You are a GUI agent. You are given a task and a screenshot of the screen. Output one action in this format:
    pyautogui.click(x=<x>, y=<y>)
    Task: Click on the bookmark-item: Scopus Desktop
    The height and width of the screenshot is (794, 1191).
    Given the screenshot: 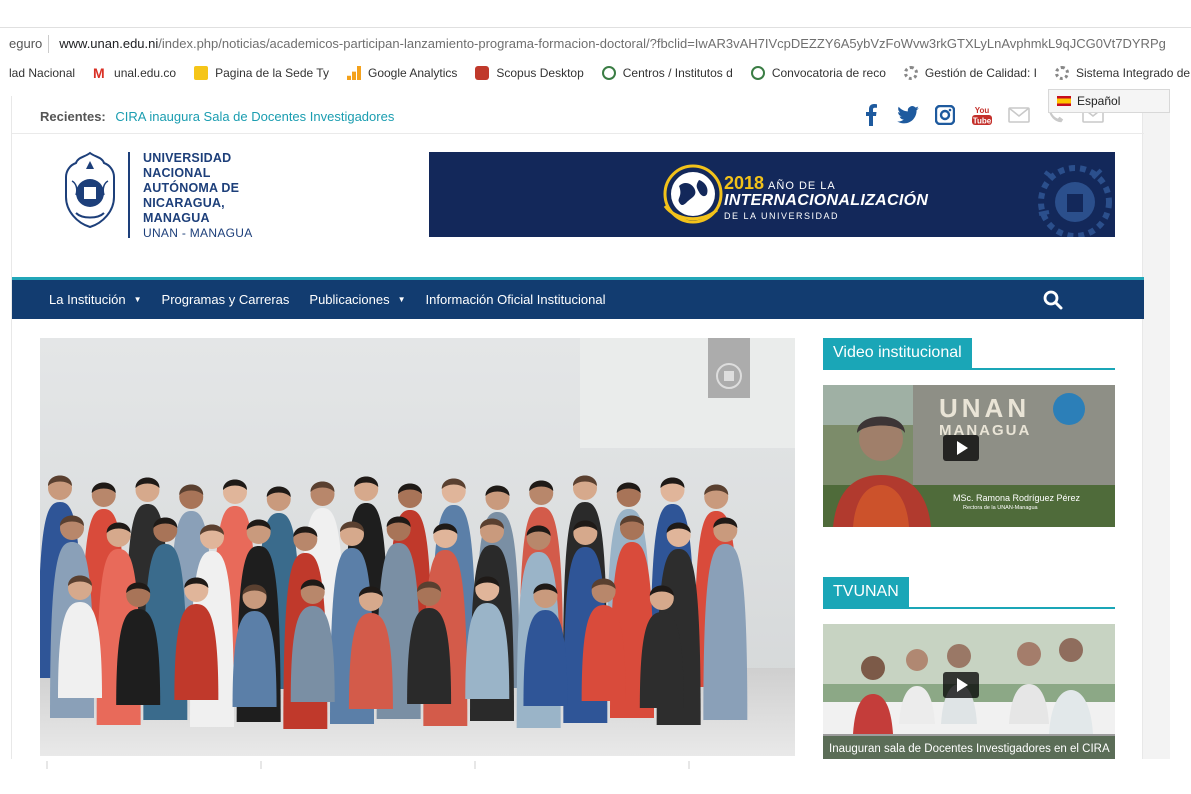 What is the action you would take?
    pyautogui.click(x=529, y=73)
    